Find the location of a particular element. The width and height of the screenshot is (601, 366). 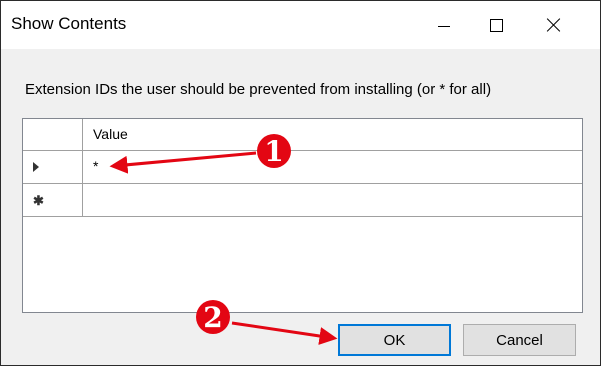

maximize-icon is located at coordinates (496, 25).